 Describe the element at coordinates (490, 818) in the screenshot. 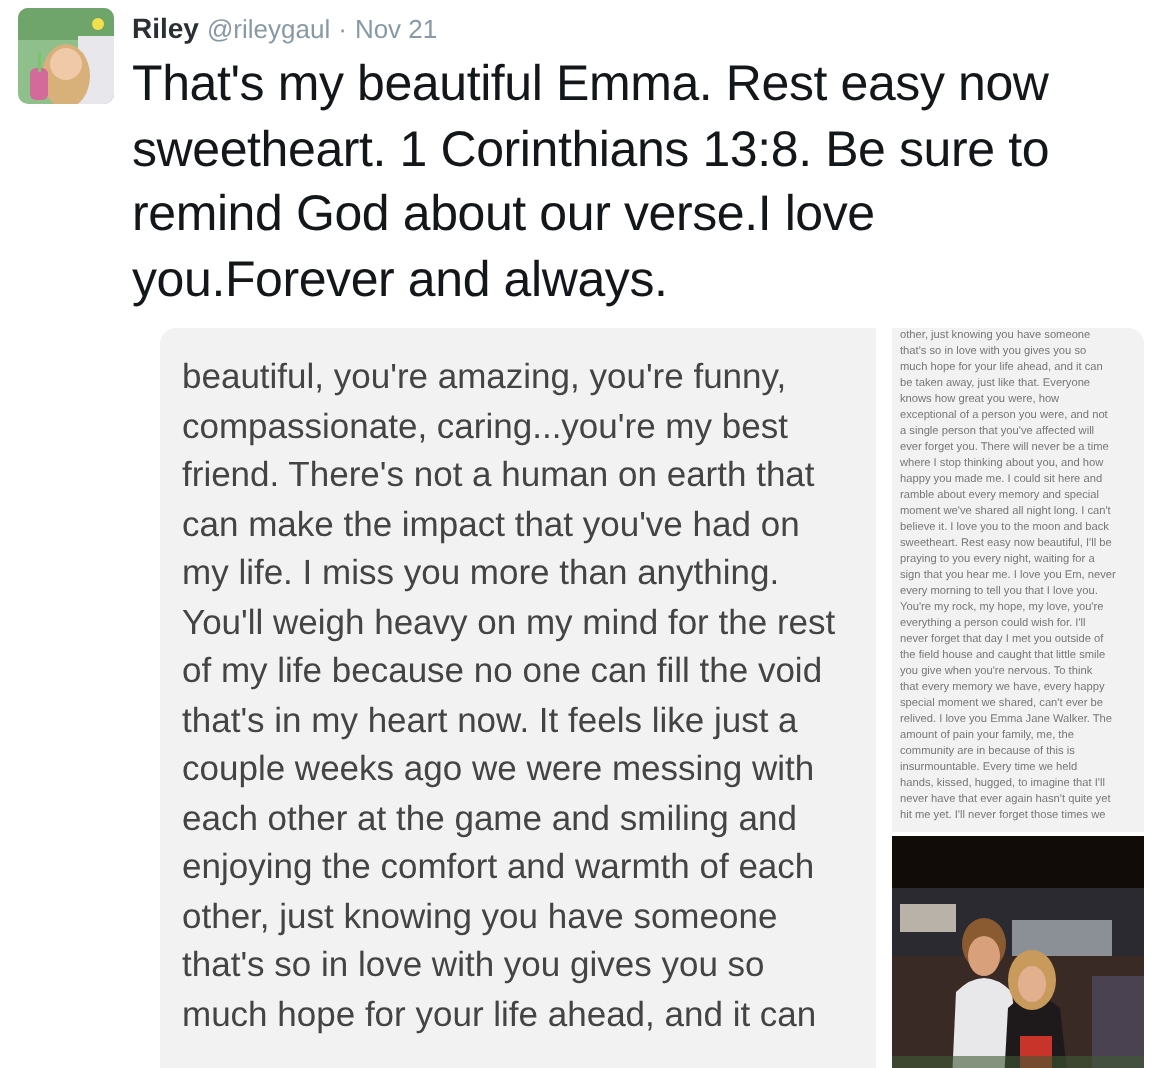

I see `note-line: each other at the game and smiling and` at that location.